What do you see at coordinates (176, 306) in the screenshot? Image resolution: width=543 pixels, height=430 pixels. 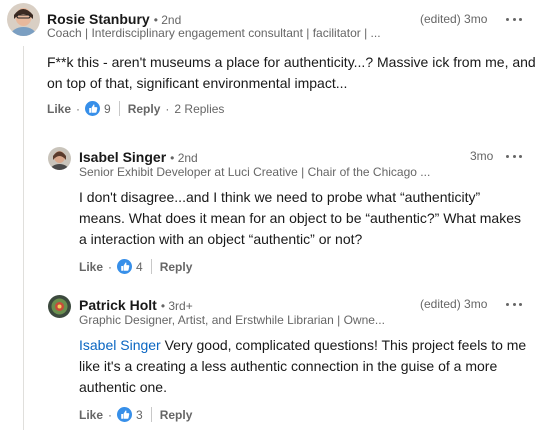 I see `connection-degree: • 3rd+` at bounding box center [176, 306].